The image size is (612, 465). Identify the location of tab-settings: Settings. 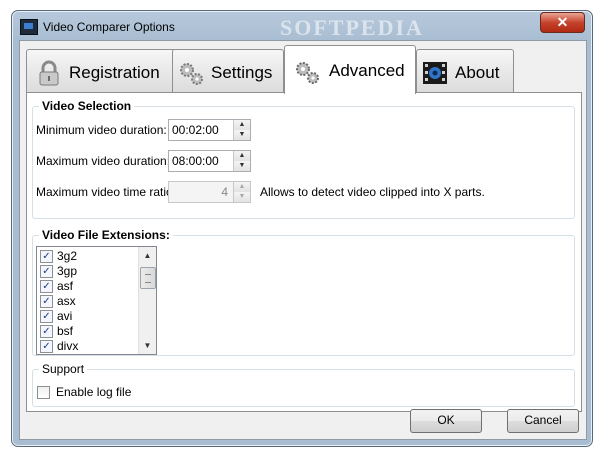
(228, 70).